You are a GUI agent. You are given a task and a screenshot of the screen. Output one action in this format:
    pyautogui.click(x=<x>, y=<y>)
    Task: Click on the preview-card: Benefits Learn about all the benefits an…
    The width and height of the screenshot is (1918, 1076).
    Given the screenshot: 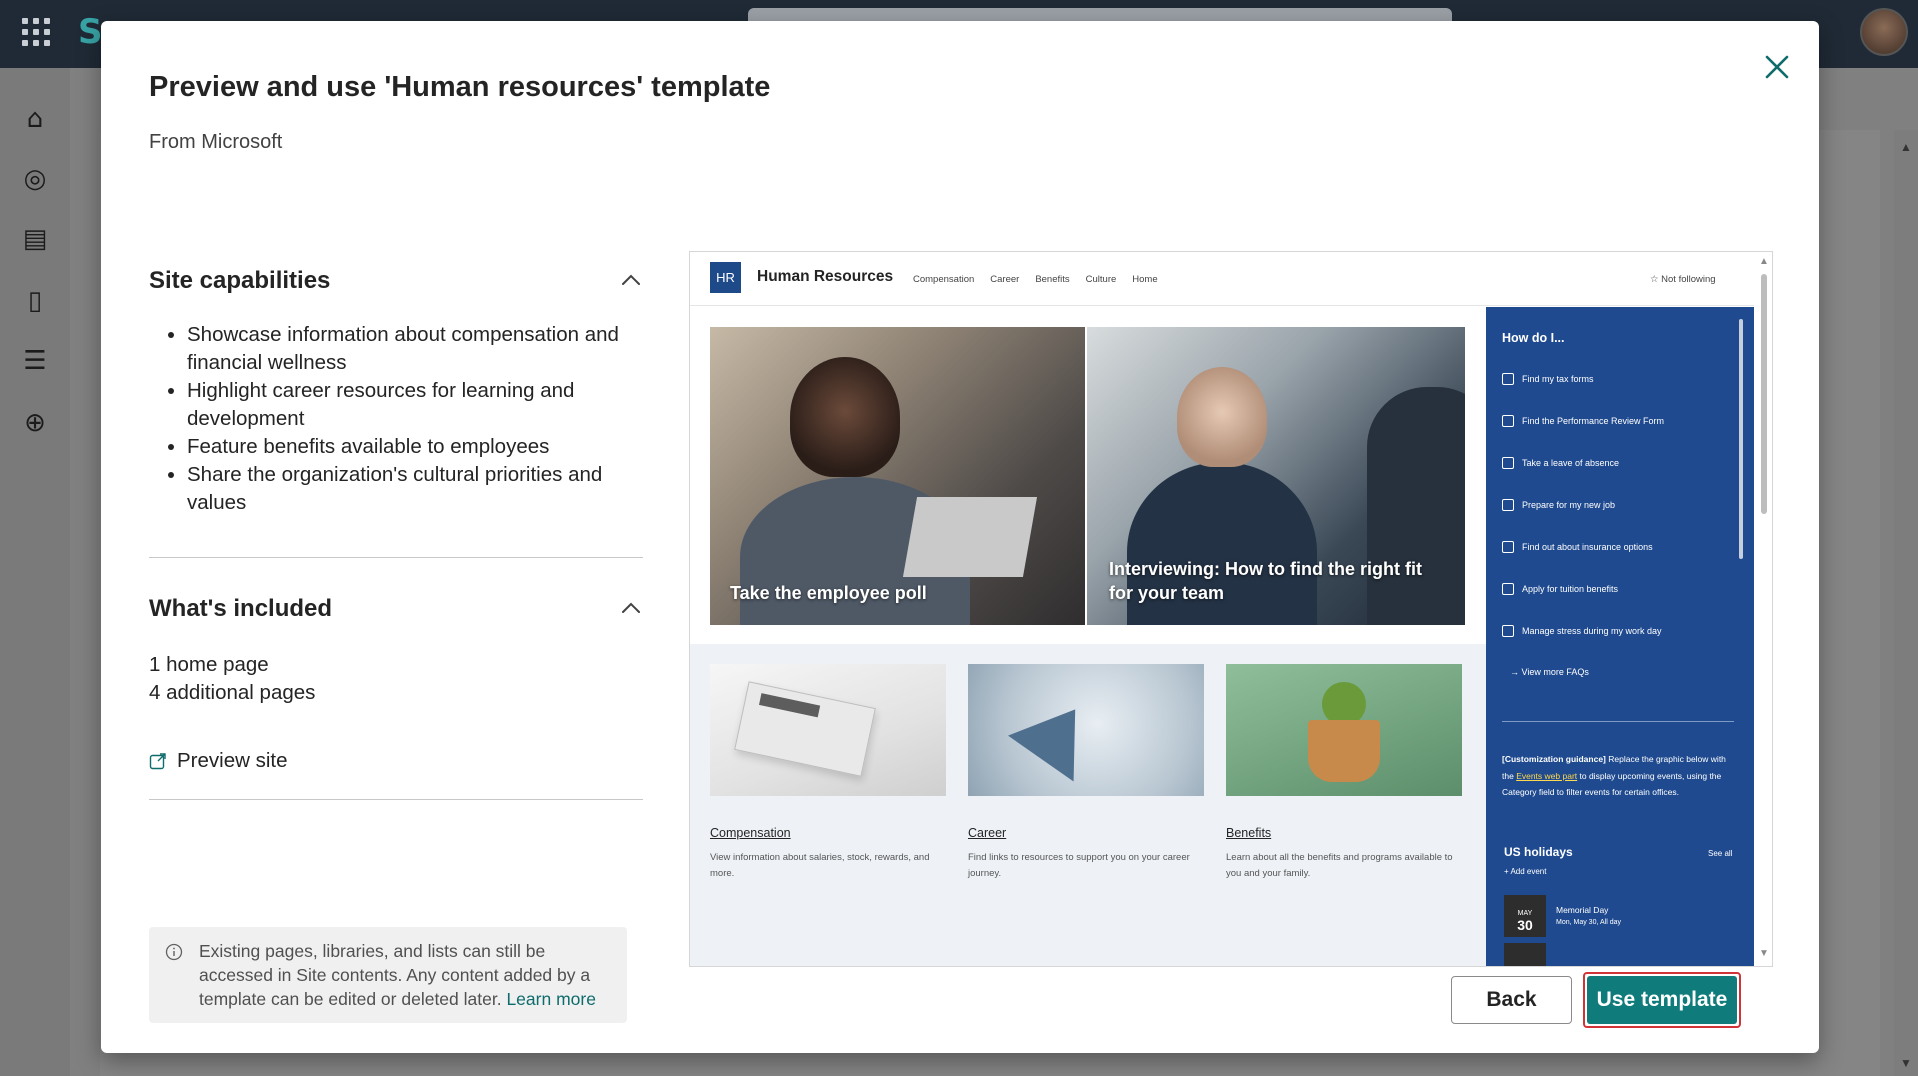 What is the action you would take?
    pyautogui.click(x=1344, y=773)
    